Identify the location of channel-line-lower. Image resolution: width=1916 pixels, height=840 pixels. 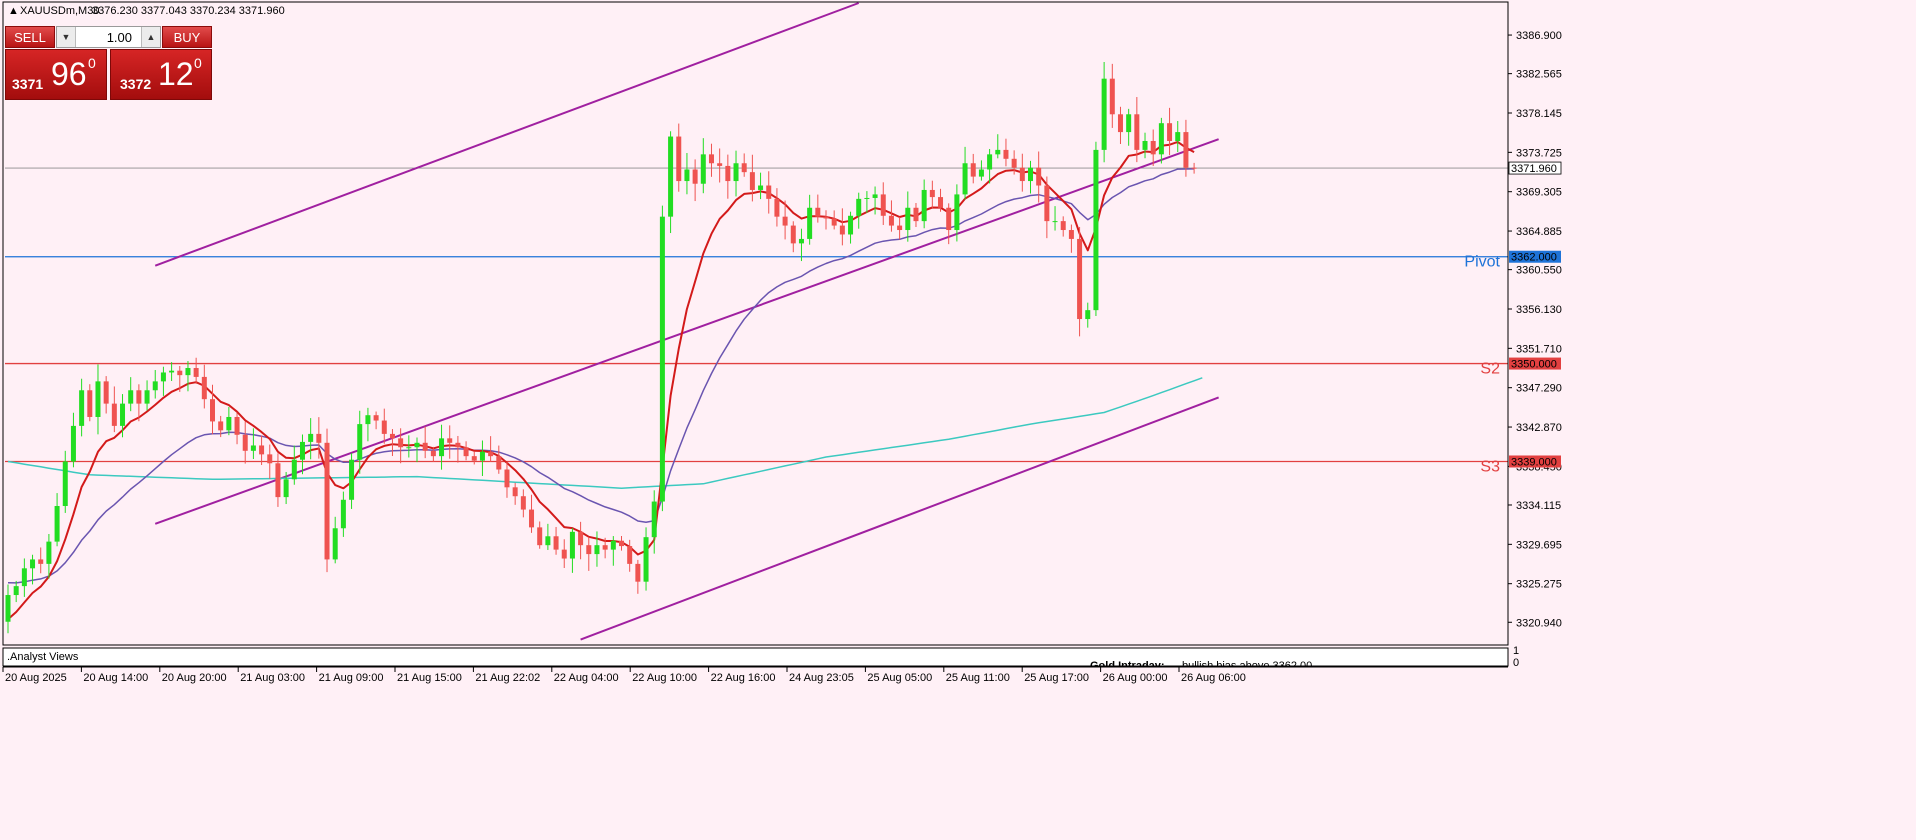
(899, 518).